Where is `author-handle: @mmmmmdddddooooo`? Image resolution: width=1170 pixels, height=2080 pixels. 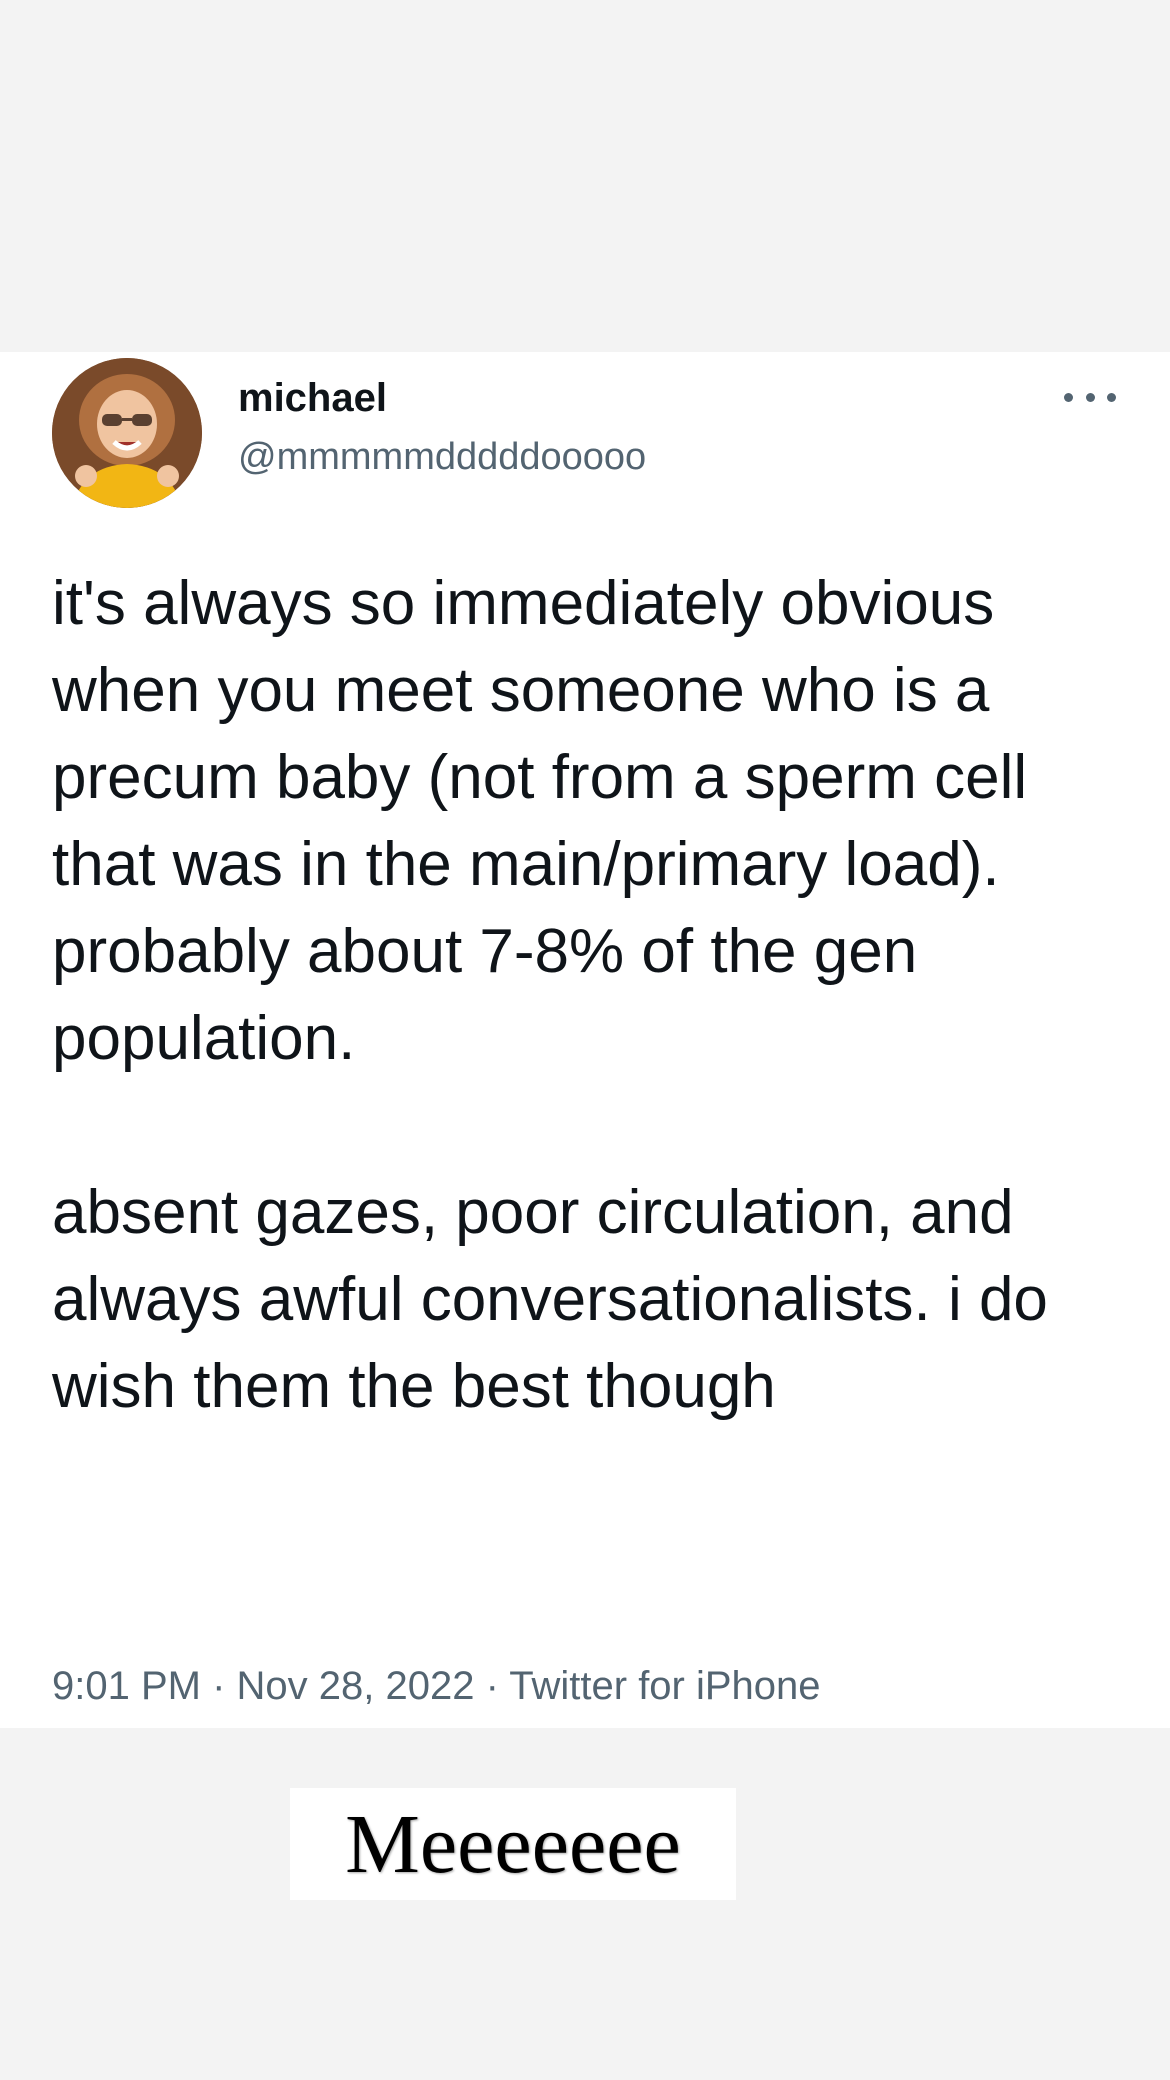
author-handle: @mmmmmdddddooooo is located at coordinates (442, 457).